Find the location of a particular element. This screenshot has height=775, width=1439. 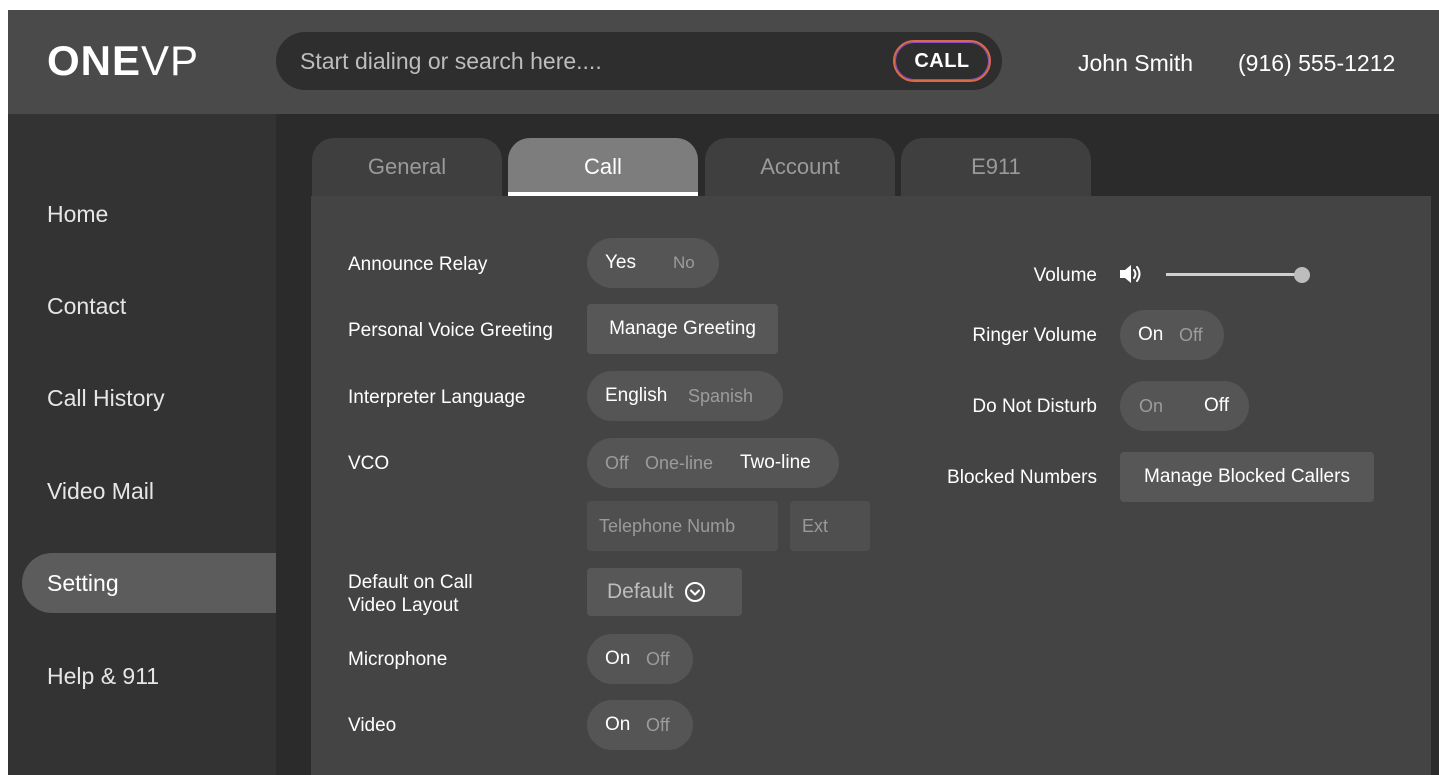

language-english: English is located at coordinates (636, 396).